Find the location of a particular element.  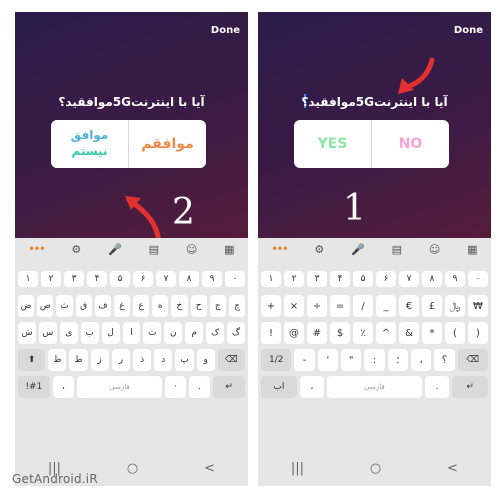

key: ۰ is located at coordinates (235, 279).